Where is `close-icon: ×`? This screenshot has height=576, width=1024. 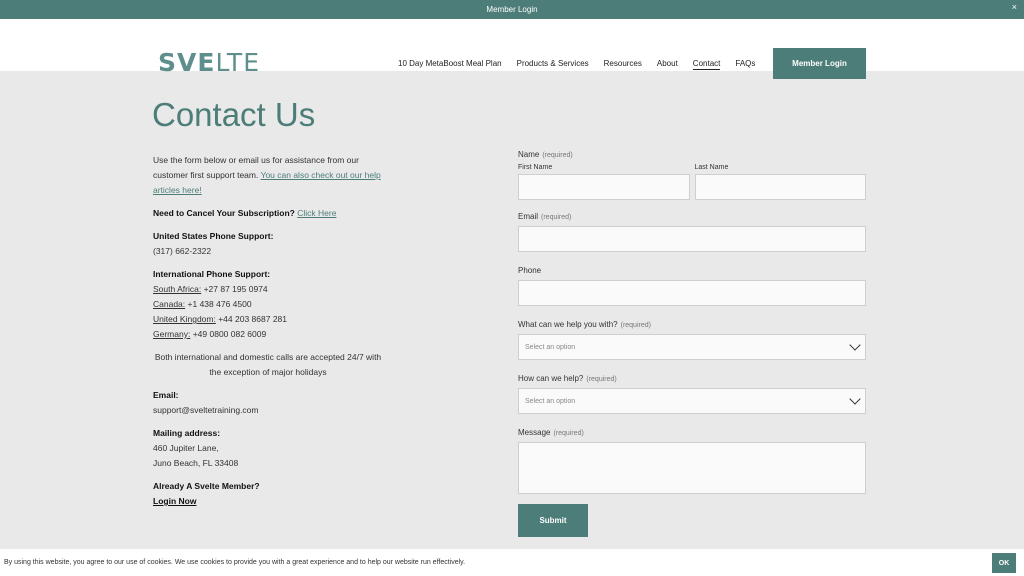
close-icon: × is located at coordinates (1014, 7).